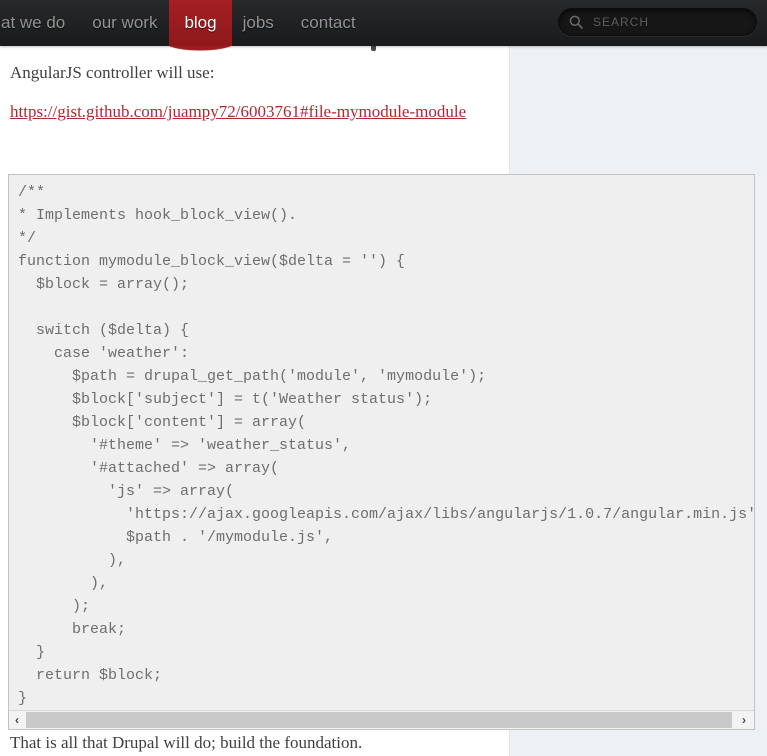 The height and width of the screenshot is (756, 767). Describe the element at coordinates (383, 25) in the screenshot. I see `top-navbar: at we do our work blog jobs contact` at that location.